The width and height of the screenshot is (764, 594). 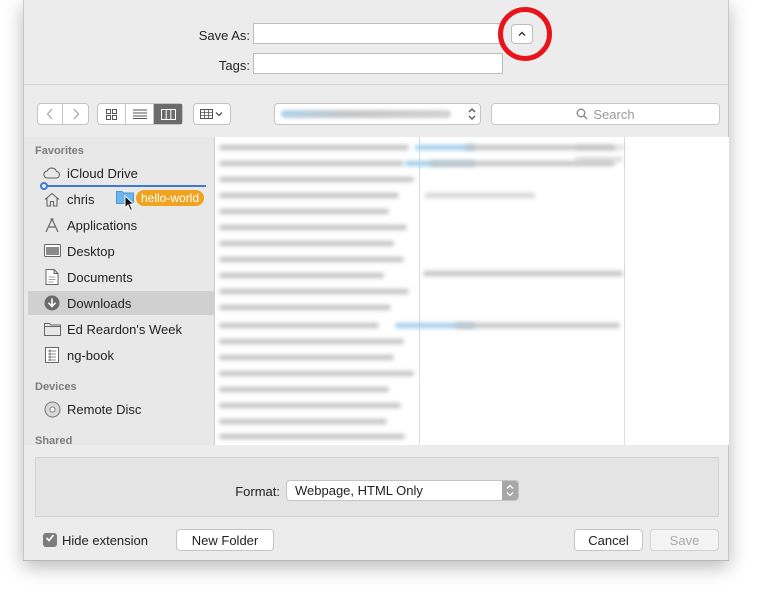 I want to click on nav-buttons, so click(x=63, y=114).